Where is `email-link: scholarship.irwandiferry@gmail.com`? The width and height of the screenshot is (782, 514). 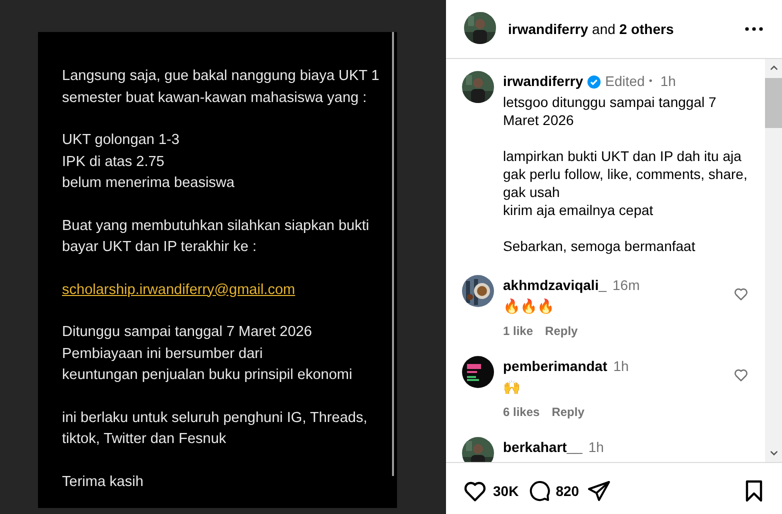
email-link: scholarship.irwandiferry@gmail.com is located at coordinates (179, 290).